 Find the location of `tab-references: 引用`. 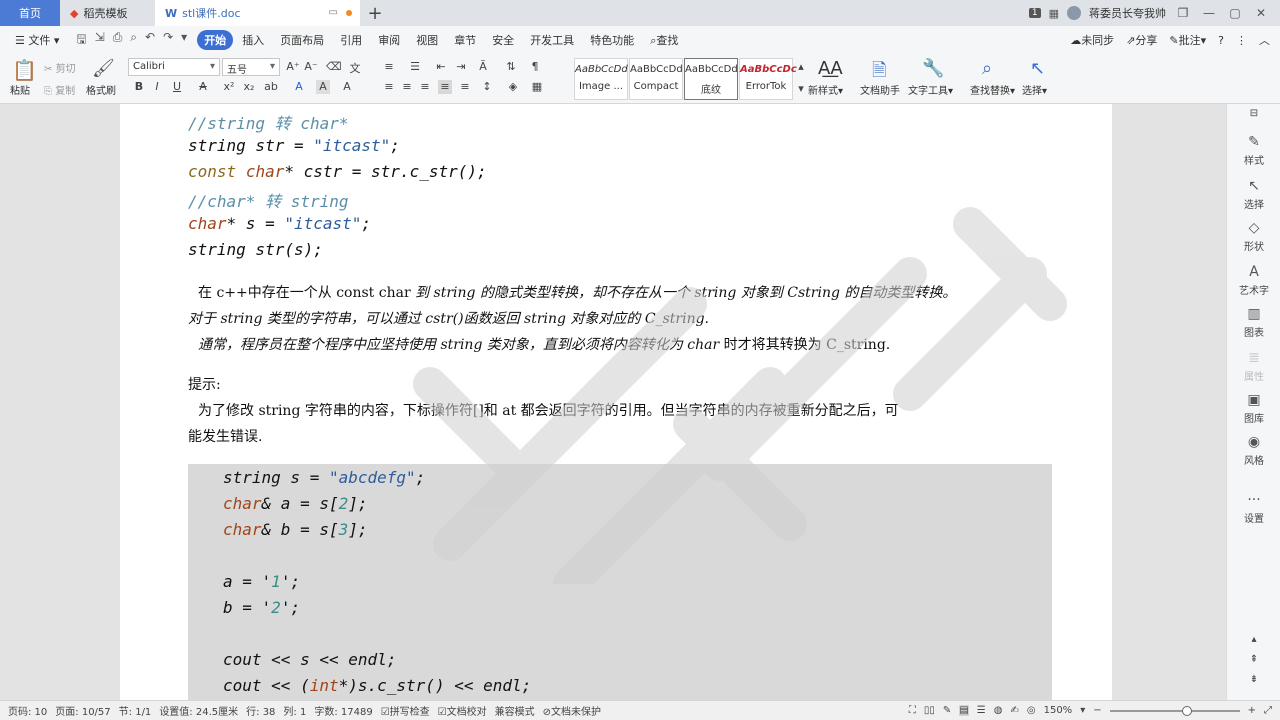

tab-references: 引用 is located at coordinates (351, 40).